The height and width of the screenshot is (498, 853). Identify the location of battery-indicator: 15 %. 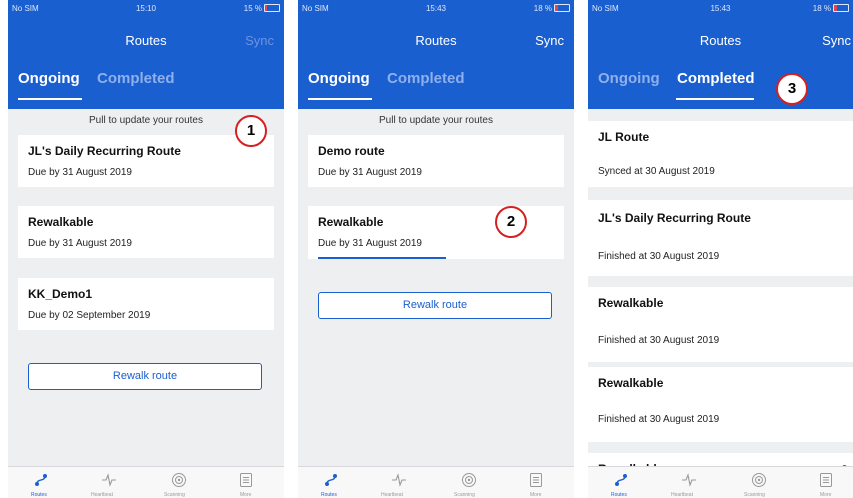
(262, 8).